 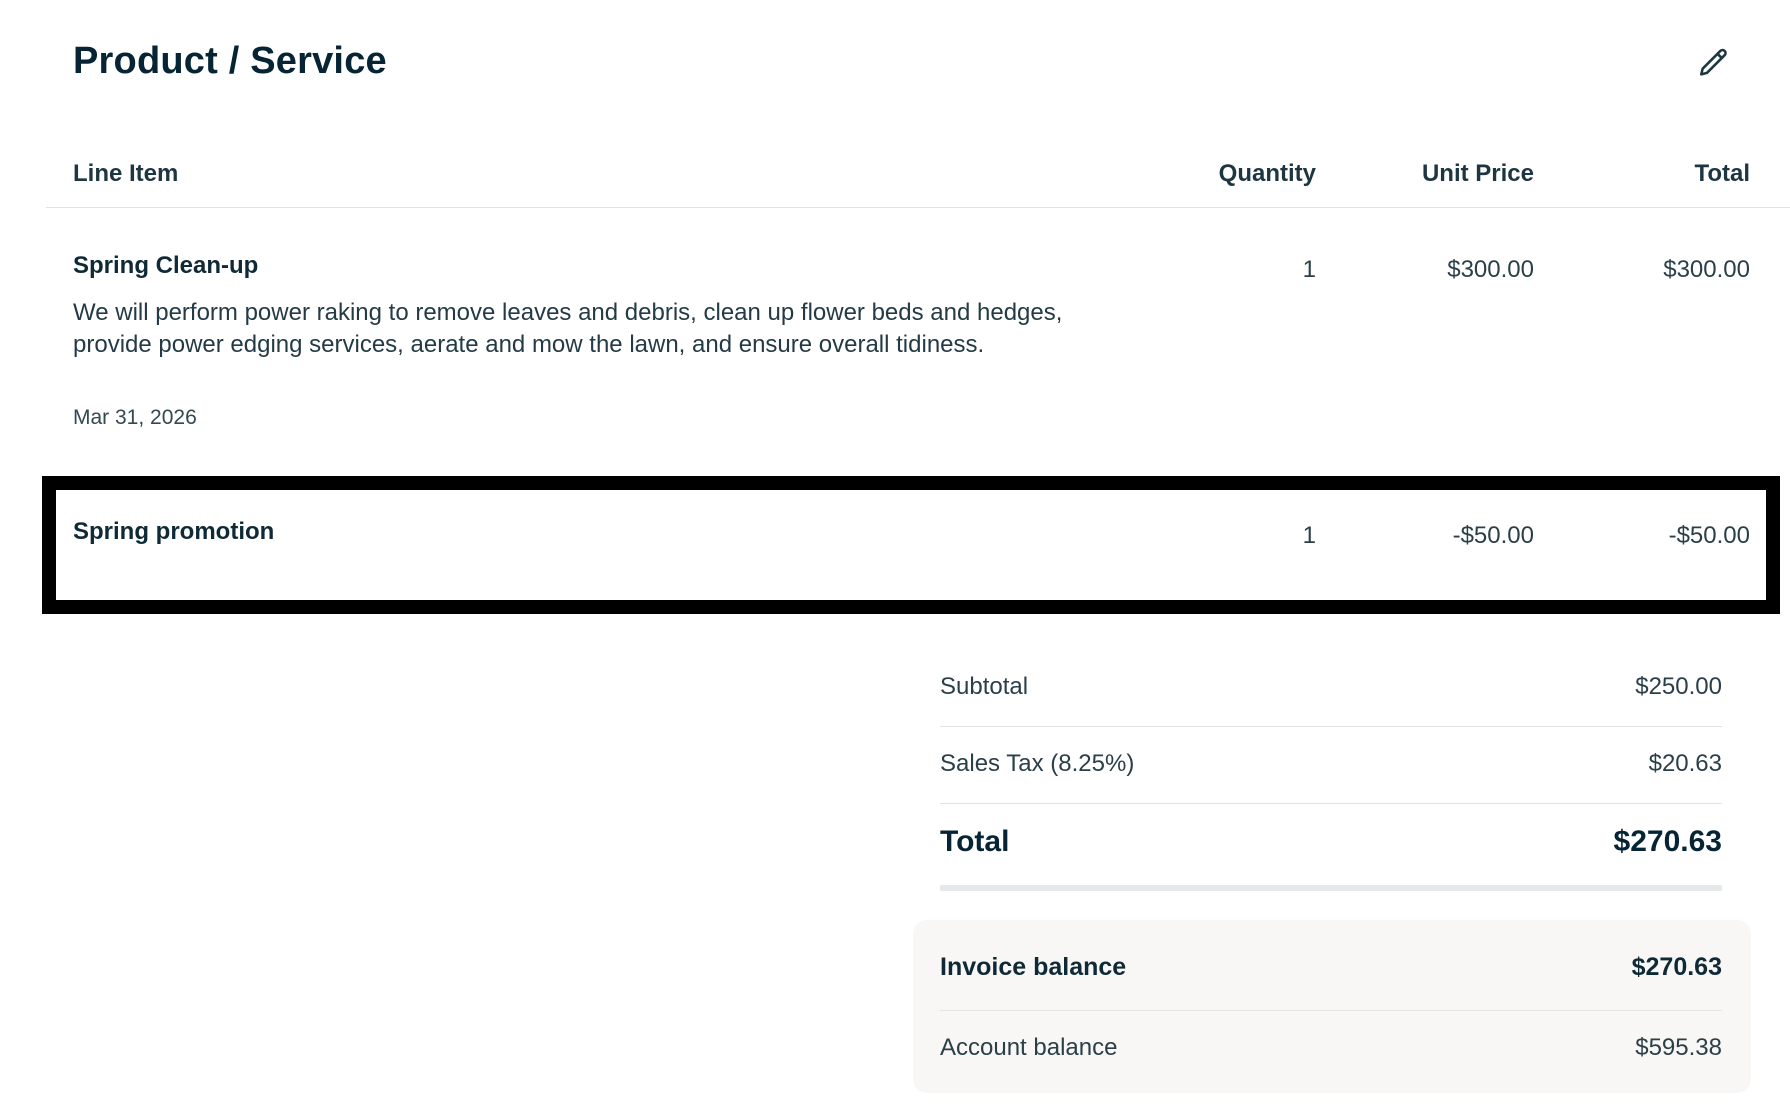 What do you see at coordinates (1667, 841) in the screenshot?
I see `total-value: $270.63` at bounding box center [1667, 841].